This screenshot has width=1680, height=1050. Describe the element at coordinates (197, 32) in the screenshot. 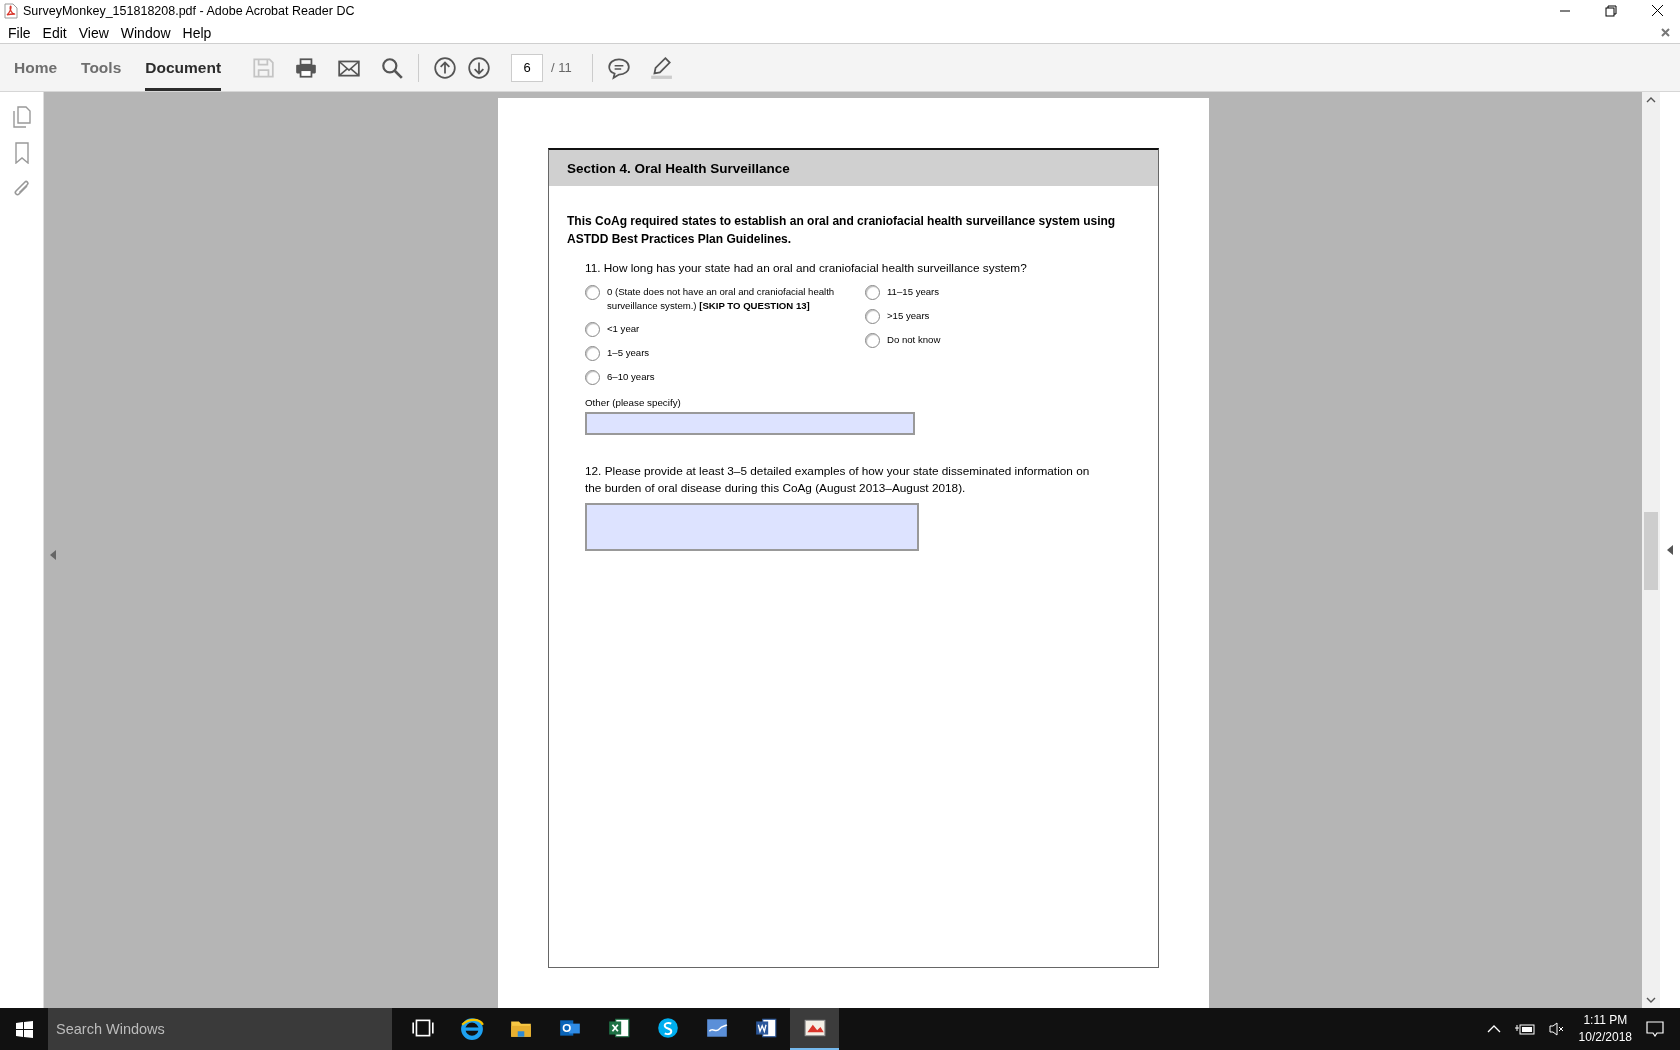

I see `menu-item: Help` at that location.